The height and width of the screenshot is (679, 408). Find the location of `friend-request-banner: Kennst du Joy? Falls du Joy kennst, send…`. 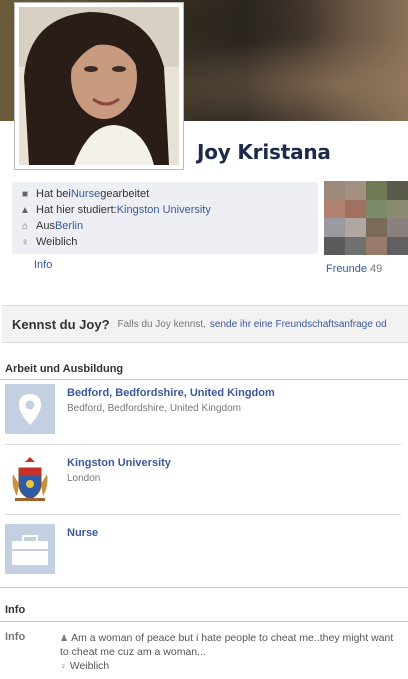

friend-request-banner: Kennst du Joy? Falls du Joy kennst, send… is located at coordinates (205, 324).